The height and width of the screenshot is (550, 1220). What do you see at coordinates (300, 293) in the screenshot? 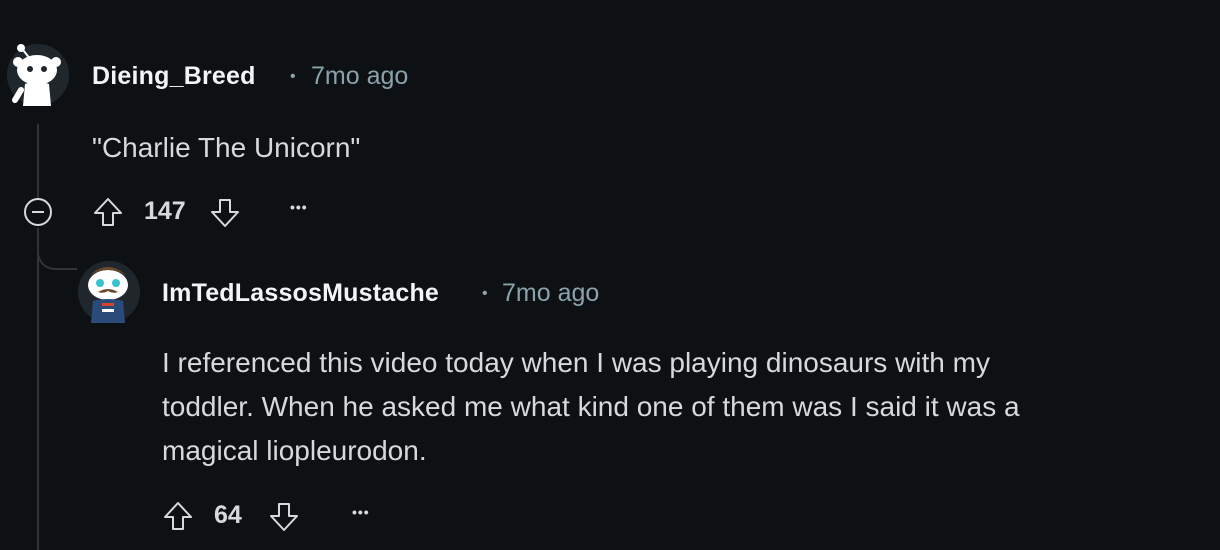
I see `username: ImTedLassosMustache` at bounding box center [300, 293].